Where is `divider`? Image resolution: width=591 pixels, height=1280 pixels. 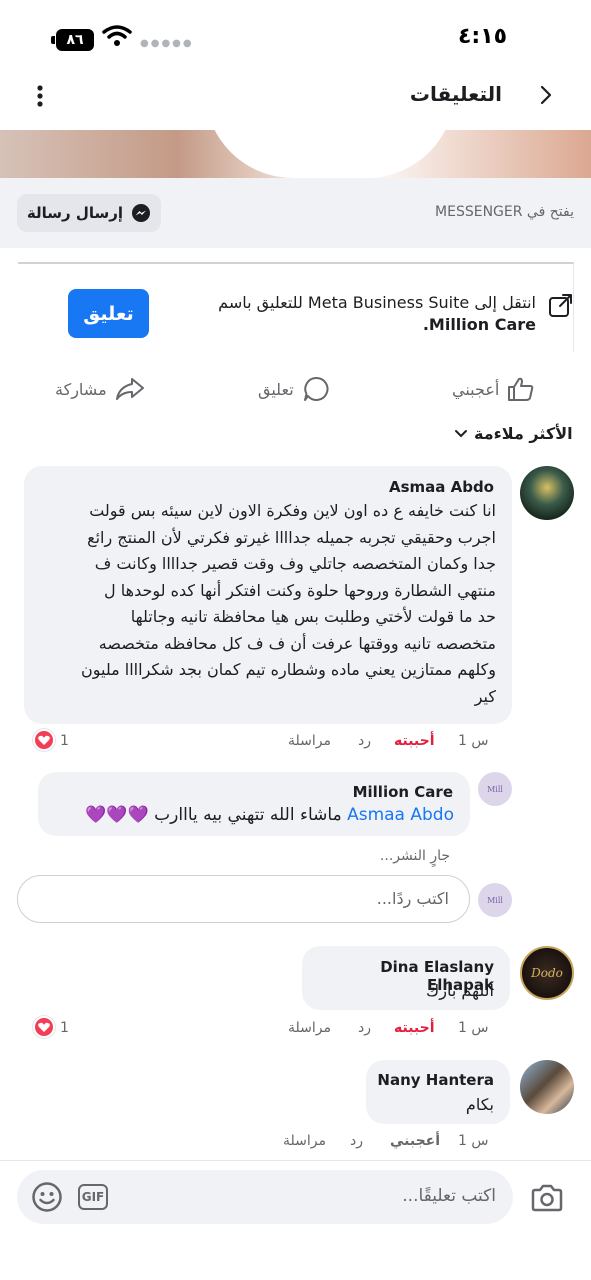
divider is located at coordinates (295, 1160).